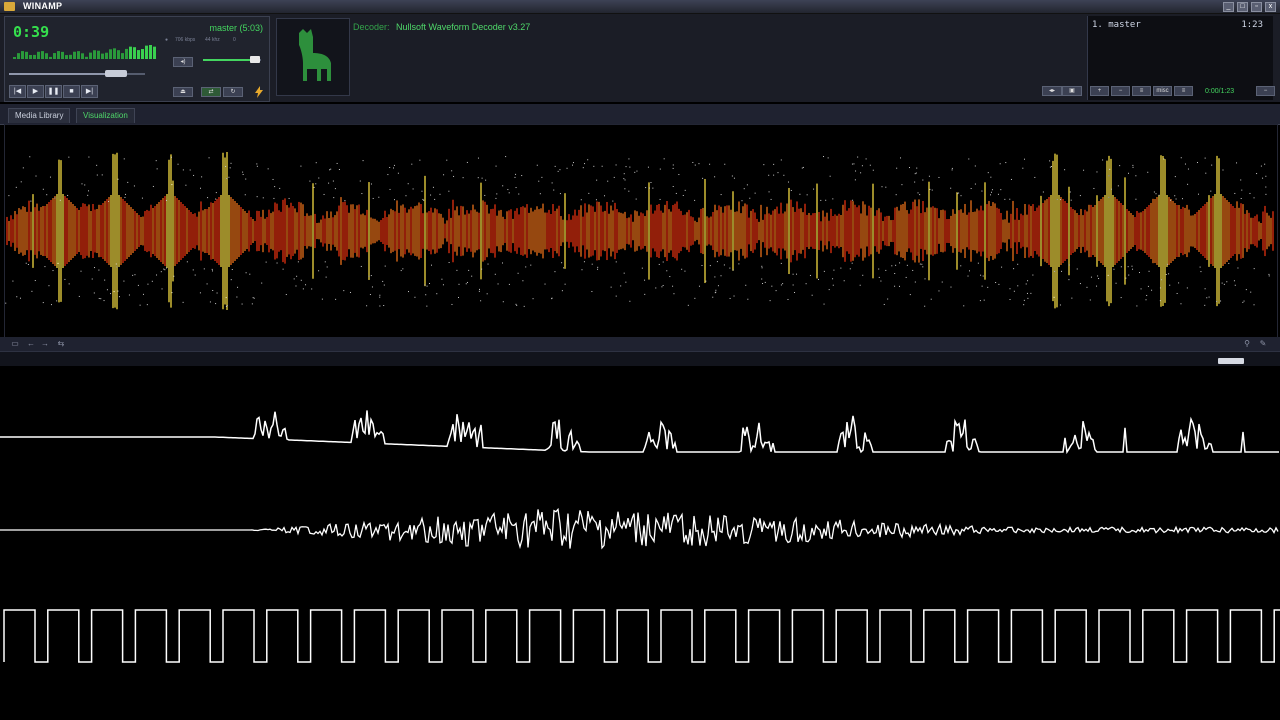  Describe the element at coordinates (9, 6) in the screenshot. I see `winamp-logo-icon` at that location.